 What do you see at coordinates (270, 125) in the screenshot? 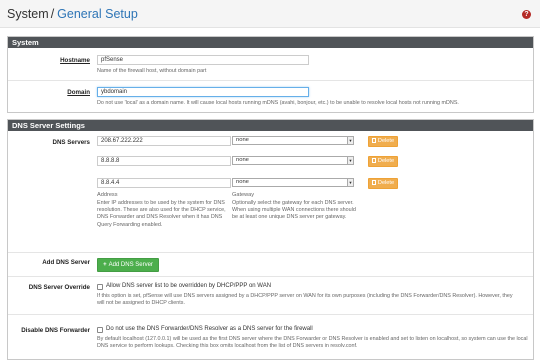
I see `dns-panel-title: DNS Server Settings` at bounding box center [270, 125].